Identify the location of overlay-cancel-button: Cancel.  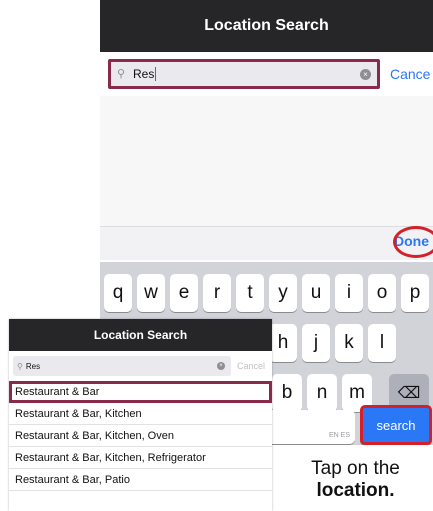
(251, 366).